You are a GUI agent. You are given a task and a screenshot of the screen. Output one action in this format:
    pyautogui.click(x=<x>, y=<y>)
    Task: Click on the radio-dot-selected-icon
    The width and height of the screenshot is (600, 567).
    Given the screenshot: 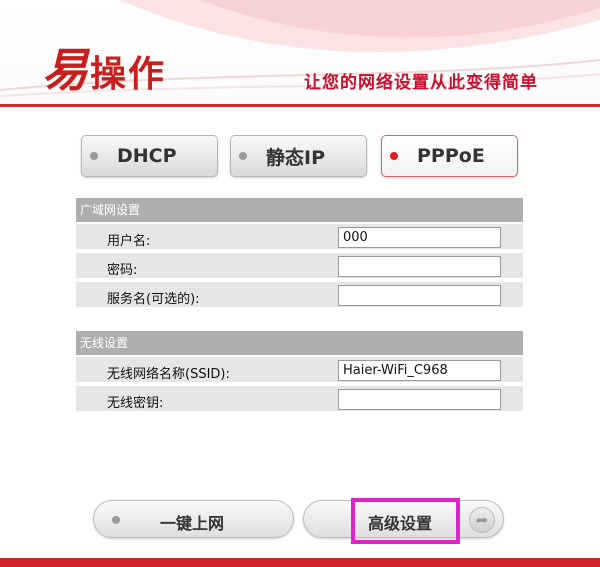 What is the action you would take?
    pyautogui.click(x=394, y=156)
    